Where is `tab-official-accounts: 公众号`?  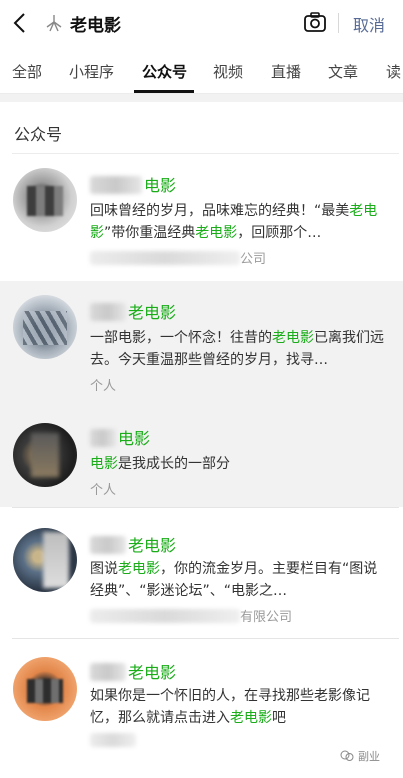 tab-official-accounts: 公众号 is located at coordinates (164, 71).